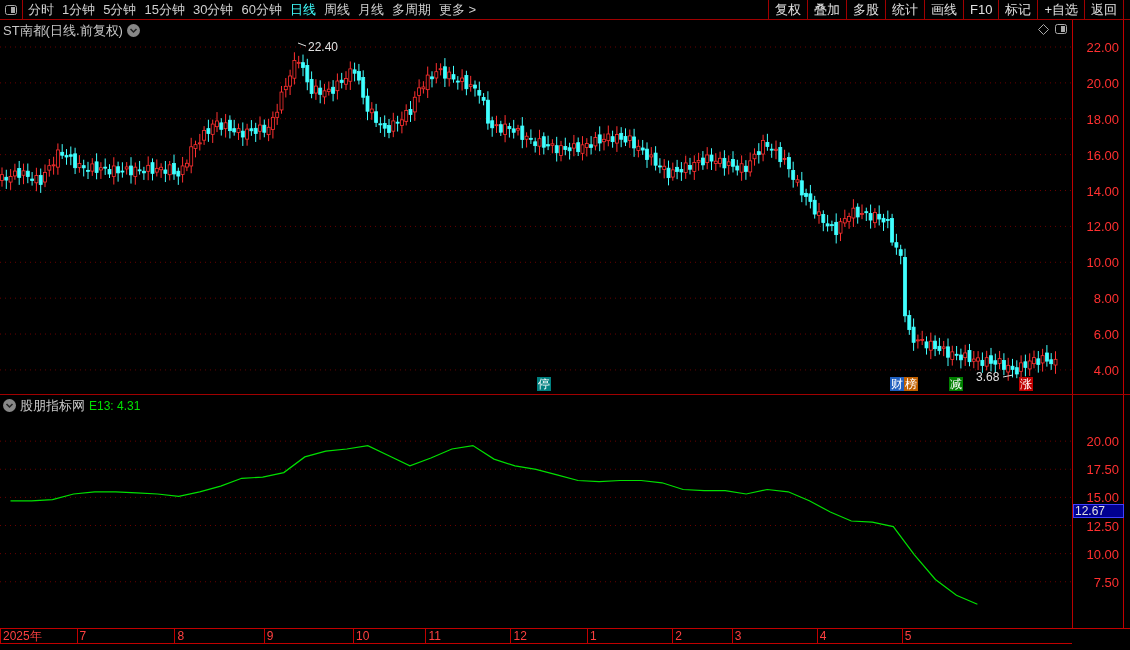 This screenshot has width=1130, height=650. What do you see at coordinates (1043, 29) in the screenshot?
I see `diamond-icon` at bounding box center [1043, 29].